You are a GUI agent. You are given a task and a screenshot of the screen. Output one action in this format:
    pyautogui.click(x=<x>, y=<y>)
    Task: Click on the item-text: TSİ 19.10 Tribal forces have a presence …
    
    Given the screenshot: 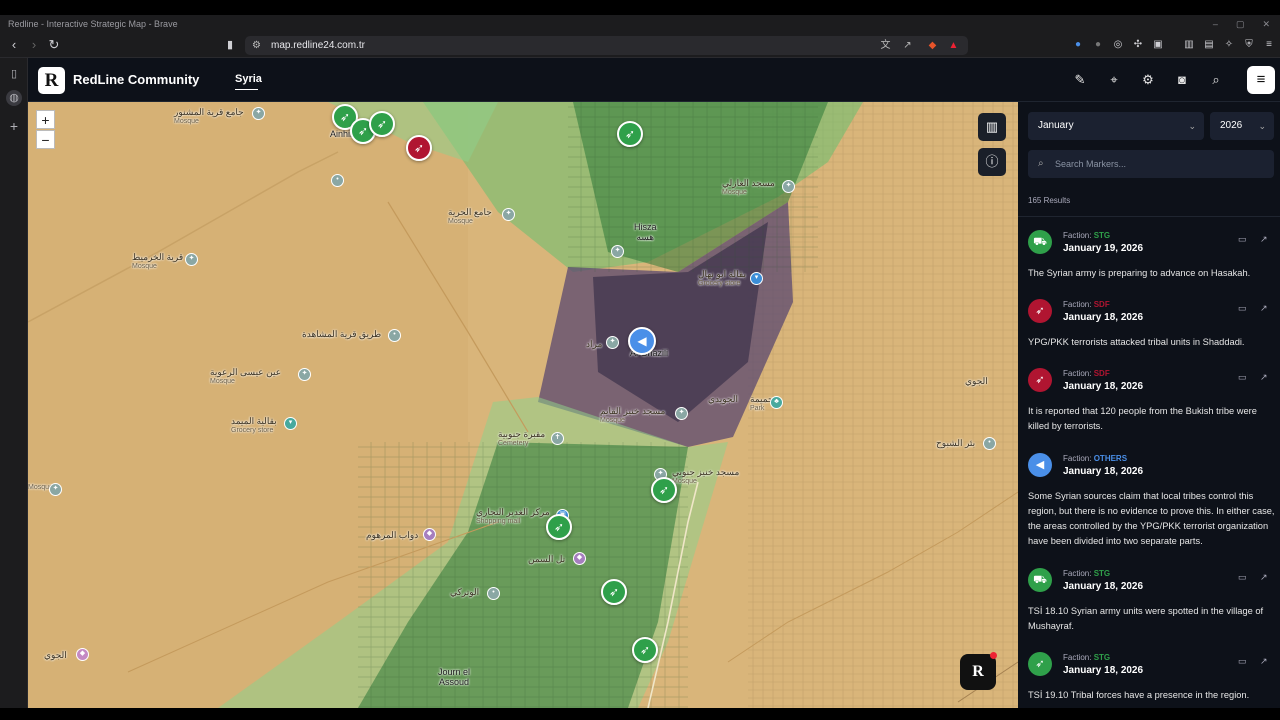 What is the action you would take?
    pyautogui.click(x=1139, y=695)
    